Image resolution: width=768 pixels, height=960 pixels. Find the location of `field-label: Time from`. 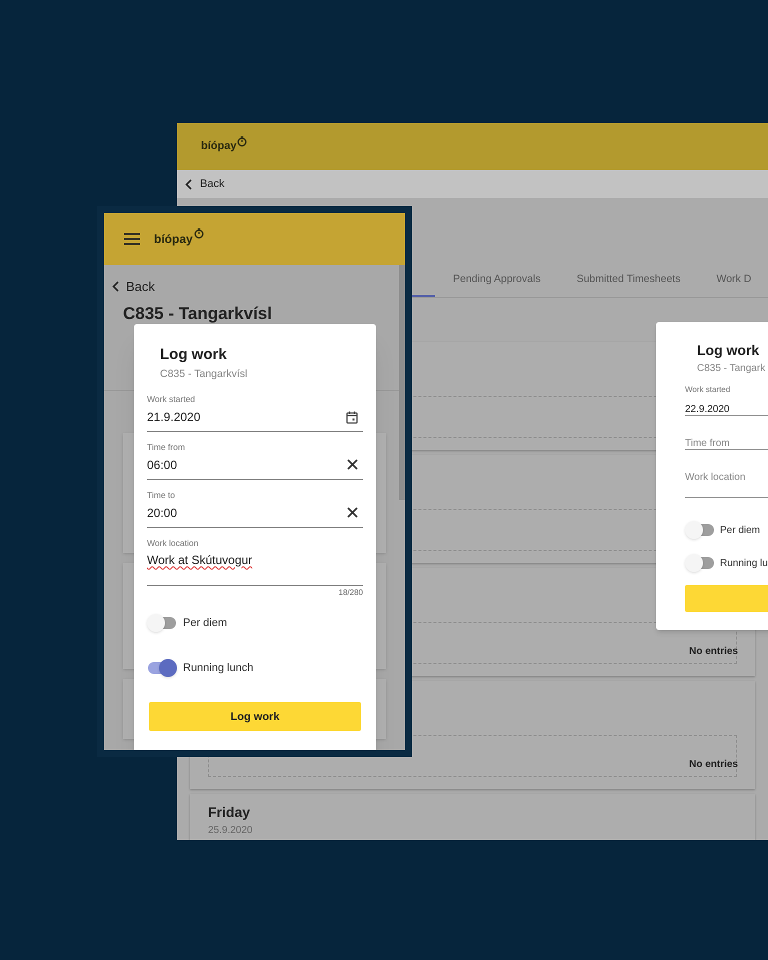

field-label: Time from is located at coordinates (166, 447).